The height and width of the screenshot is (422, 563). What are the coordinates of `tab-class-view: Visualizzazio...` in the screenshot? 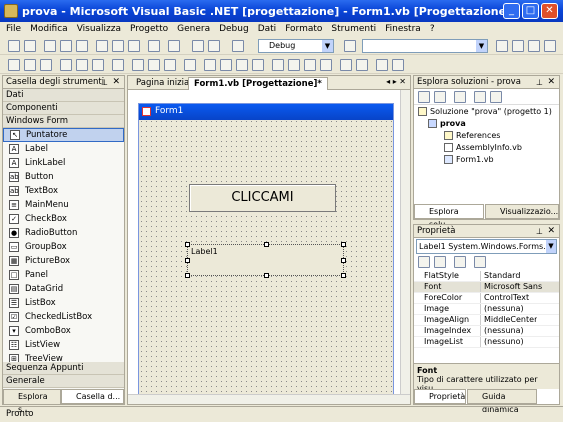 It's located at (522, 211).